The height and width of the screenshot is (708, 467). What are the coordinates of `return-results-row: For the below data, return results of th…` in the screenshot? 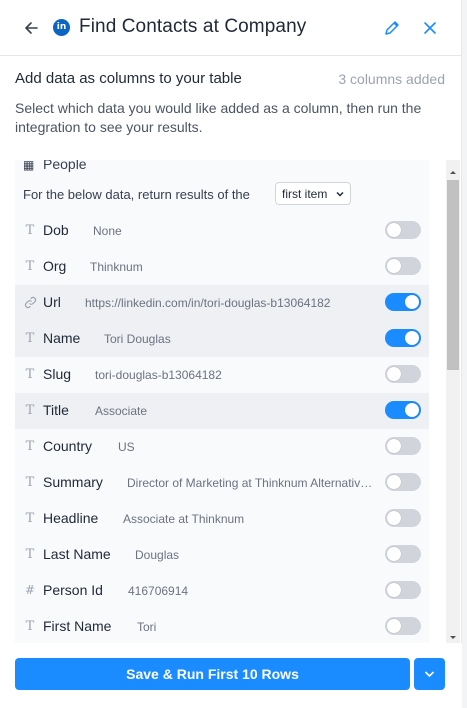 It's located at (222, 194).